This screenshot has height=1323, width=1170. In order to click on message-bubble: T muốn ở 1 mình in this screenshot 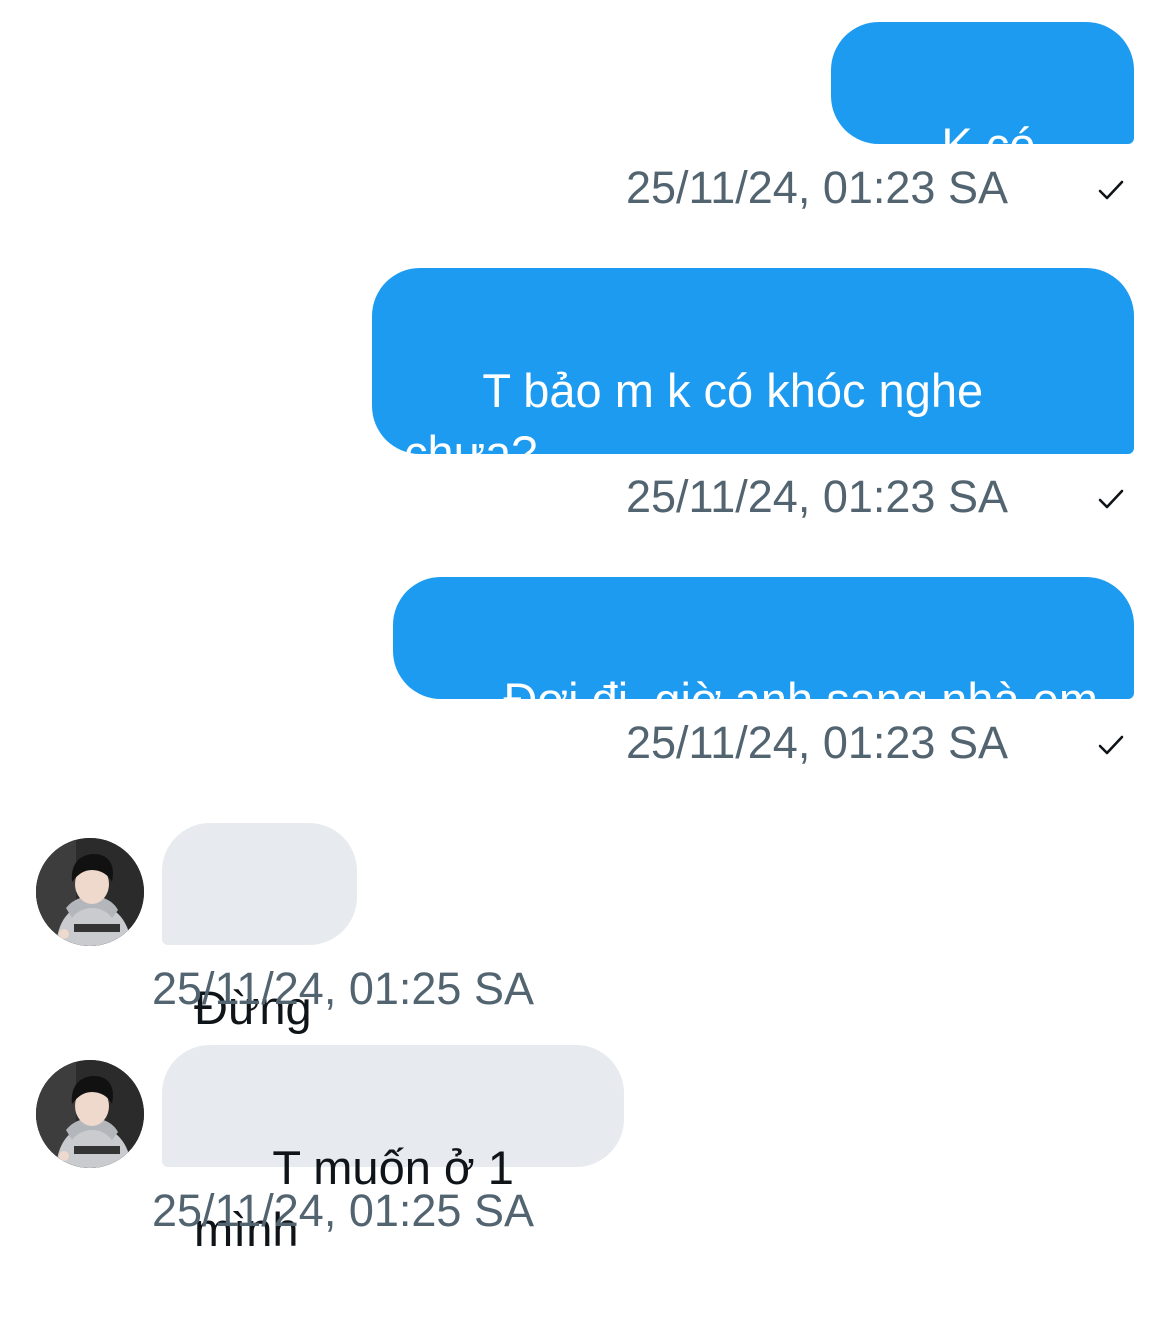, I will do `click(393, 1150)`.